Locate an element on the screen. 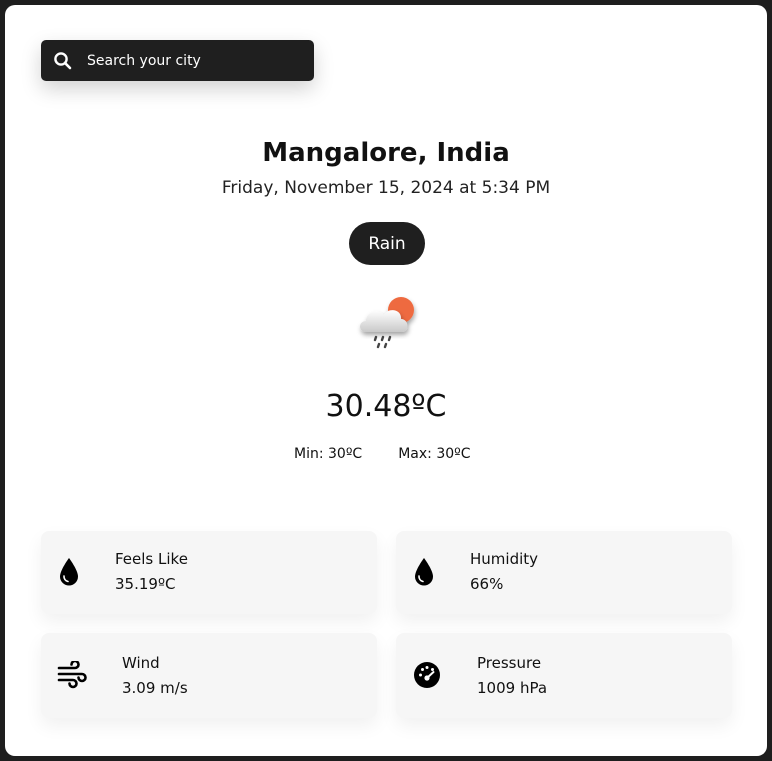 This screenshot has width=772, height=761. pressure-value: 1009 hPa is located at coordinates (512, 688).